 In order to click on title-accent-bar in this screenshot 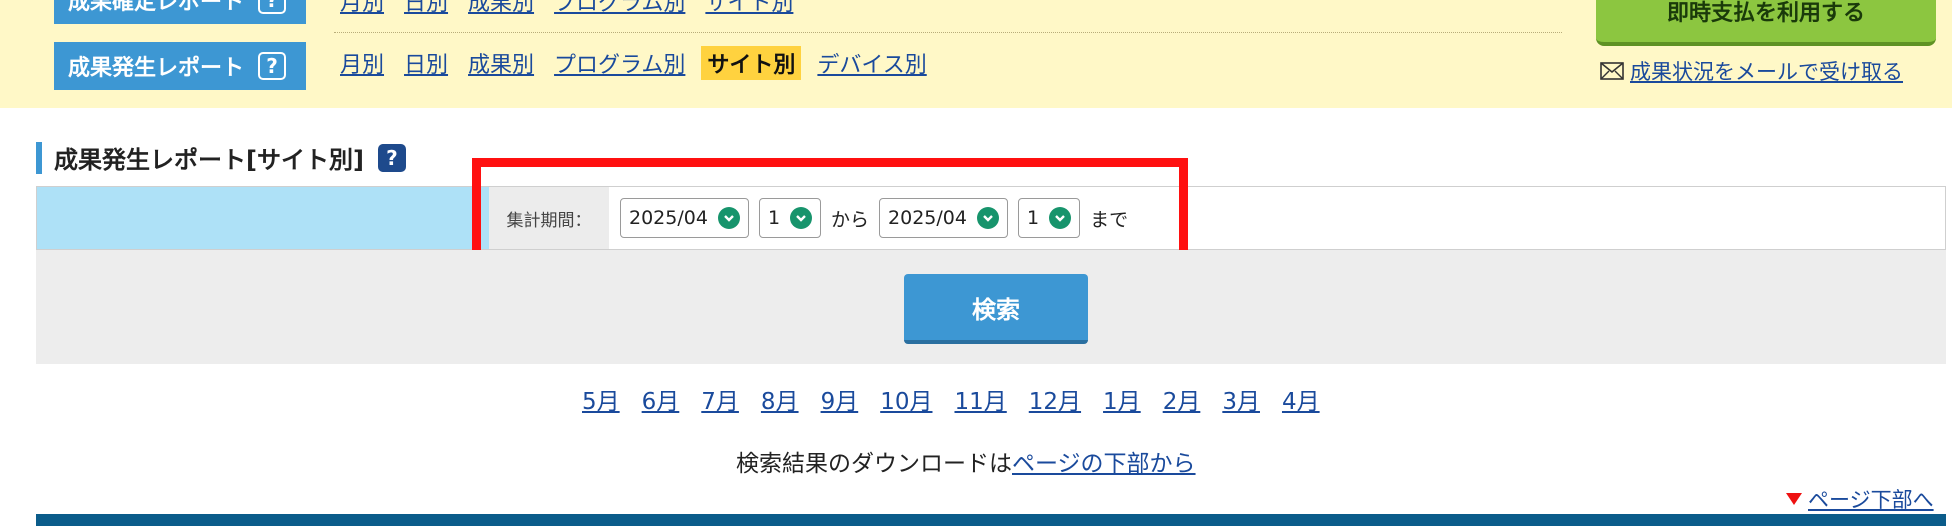, I will do `click(39, 157)`.